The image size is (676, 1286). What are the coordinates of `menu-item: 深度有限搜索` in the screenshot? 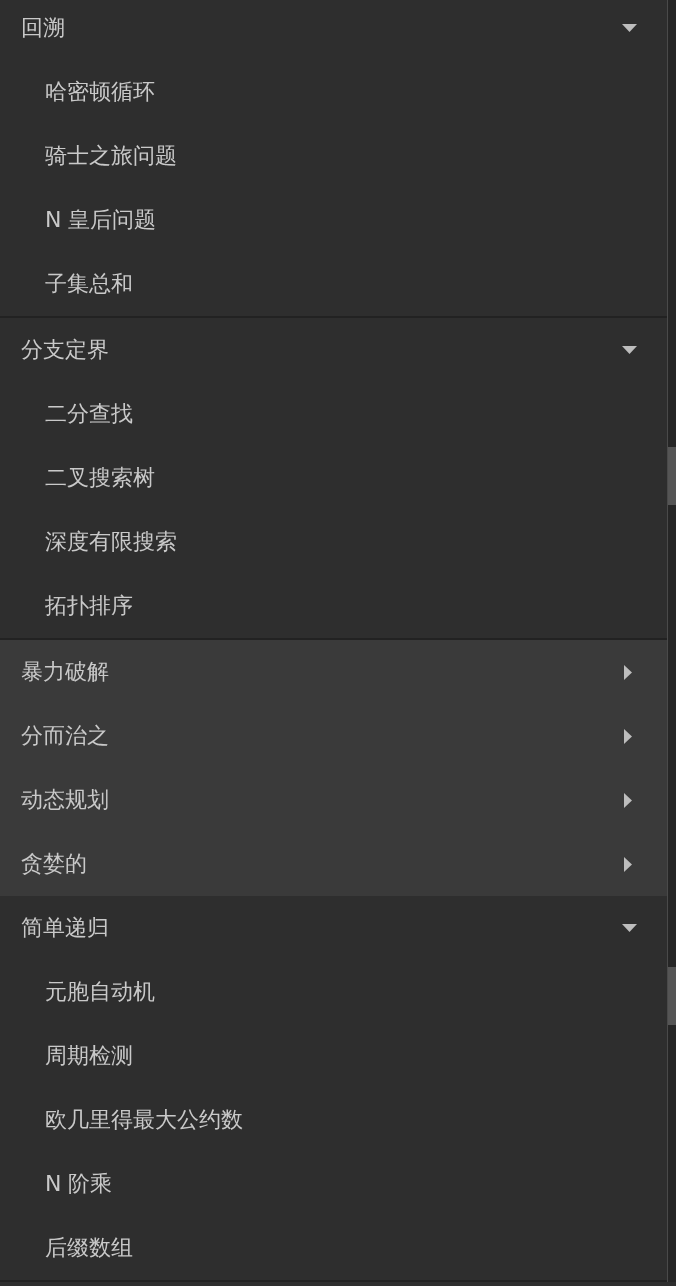 It's located at (333, 542).